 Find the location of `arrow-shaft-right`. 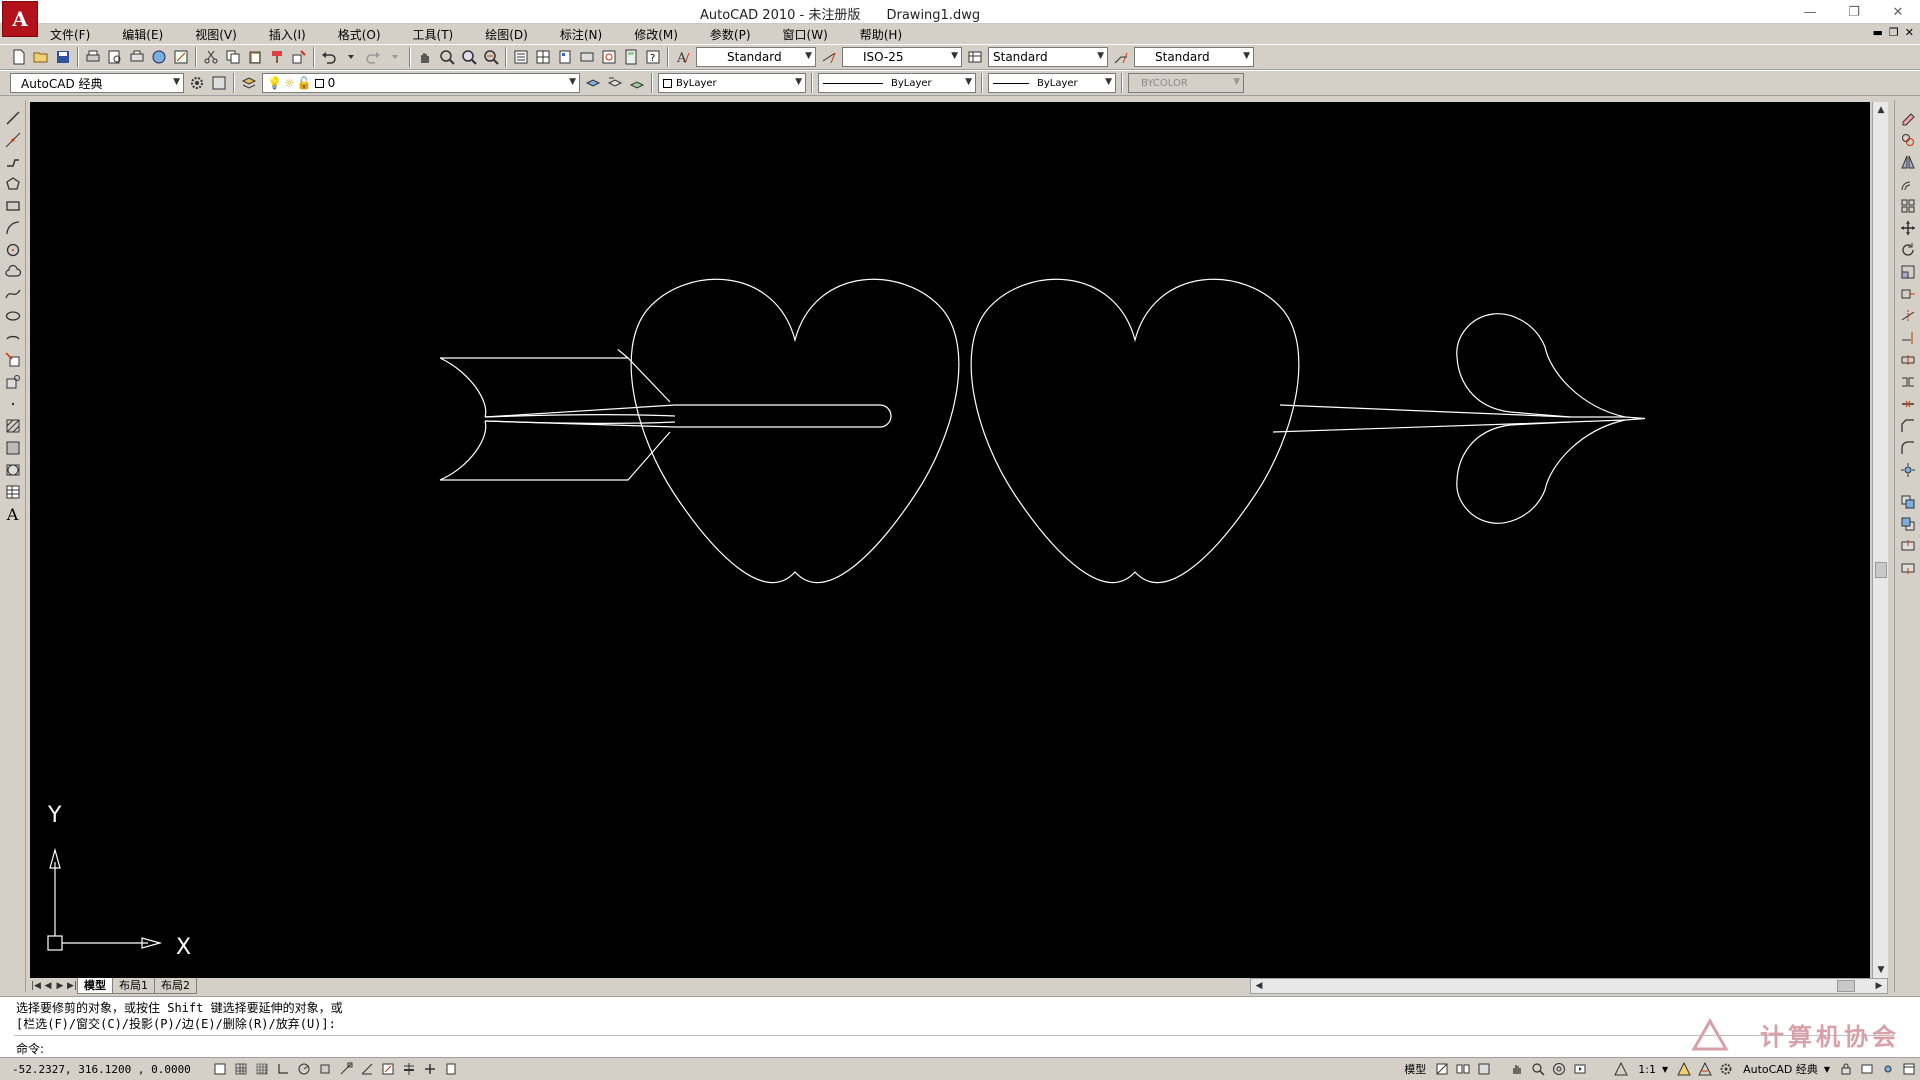

arrow-shaft-right is located at coordinates (1449, 418).